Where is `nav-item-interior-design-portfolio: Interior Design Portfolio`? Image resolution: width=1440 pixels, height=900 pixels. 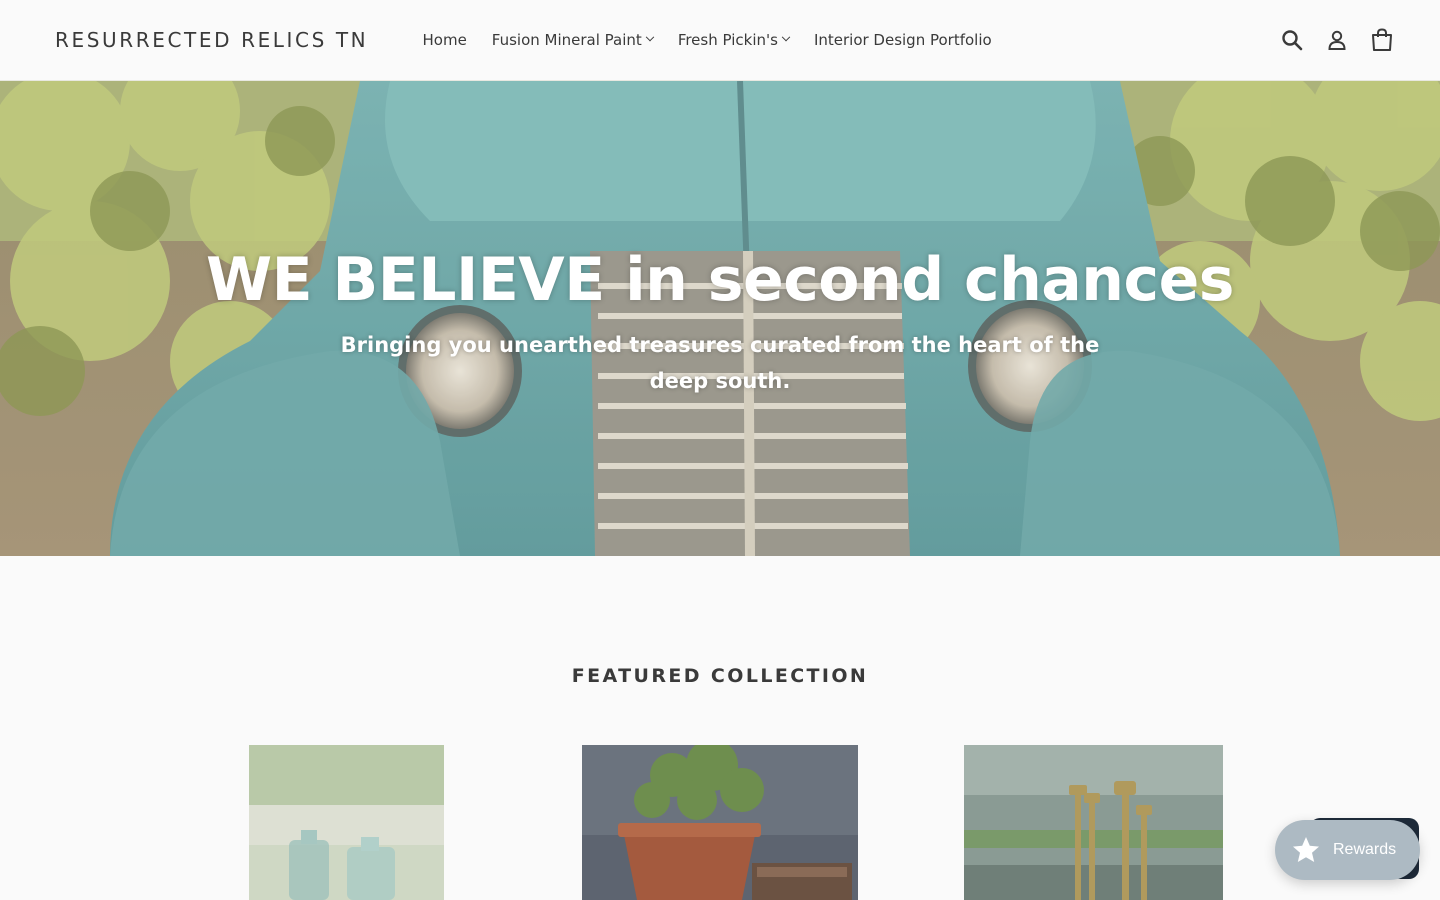 nav-item-interior-design-portfolio: Interior Design Portfolio is located at coordinates (902, 40).